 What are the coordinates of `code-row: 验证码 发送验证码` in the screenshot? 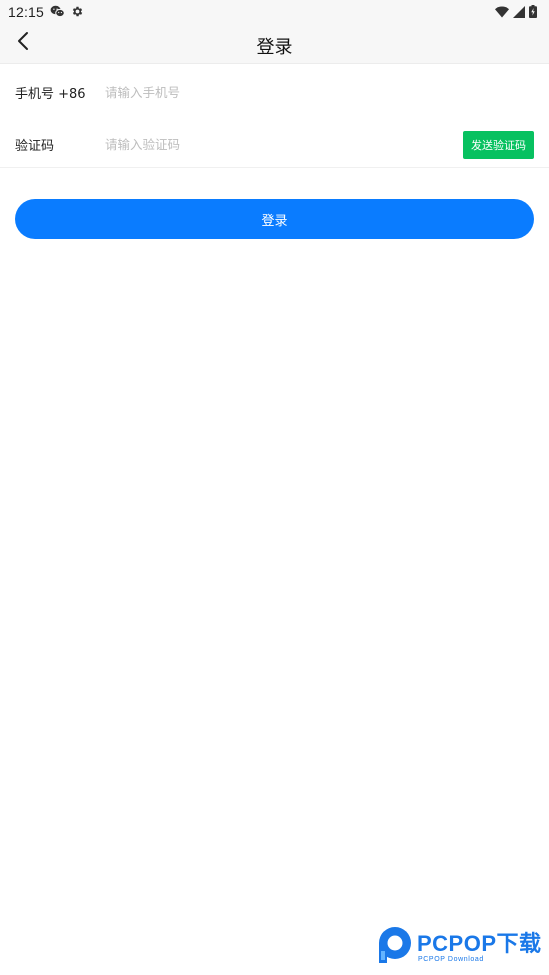 It's located at (274, 145).